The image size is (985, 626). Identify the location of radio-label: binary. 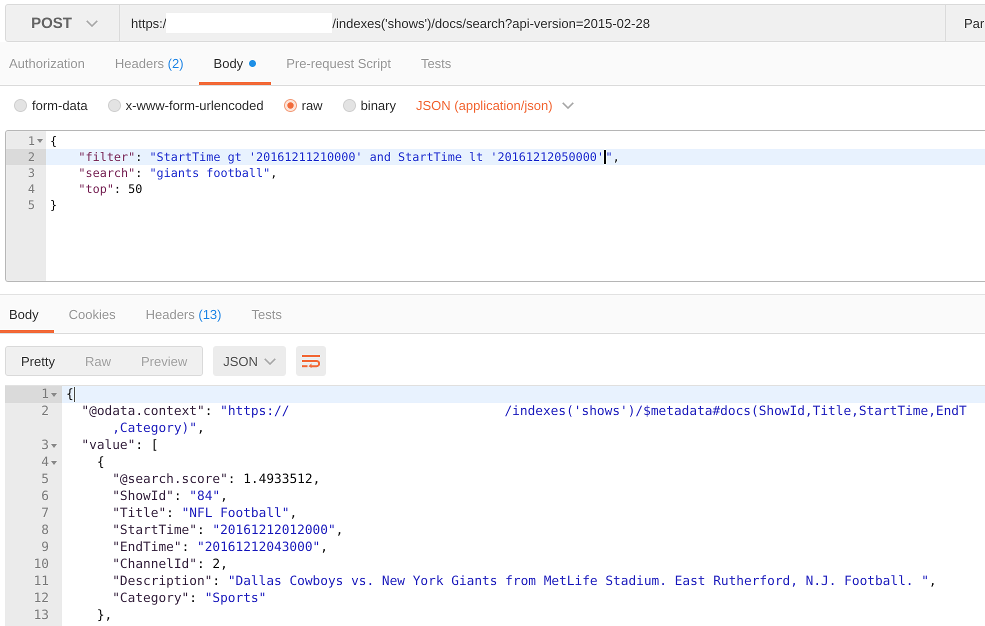
(378, 105).